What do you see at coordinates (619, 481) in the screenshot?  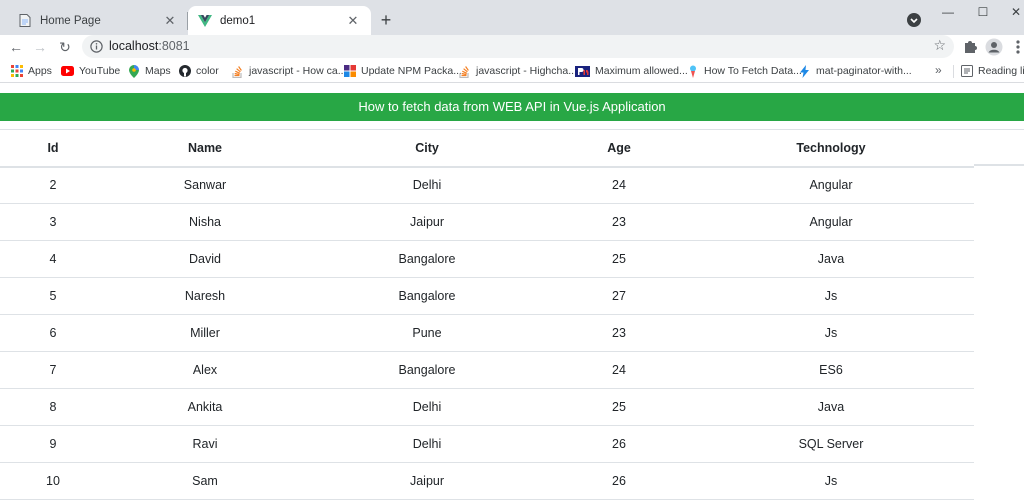 I see `cell-age: 26` at bounding box center [619, 481].